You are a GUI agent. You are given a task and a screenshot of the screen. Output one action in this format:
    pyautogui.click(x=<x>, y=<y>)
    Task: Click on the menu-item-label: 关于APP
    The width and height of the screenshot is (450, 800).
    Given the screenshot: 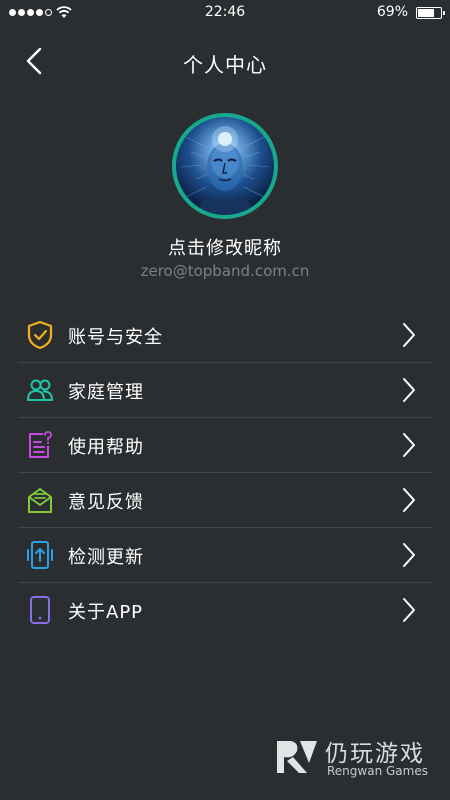 What is the action you would take?
    pyautogui.click(x=106, y=612)
    